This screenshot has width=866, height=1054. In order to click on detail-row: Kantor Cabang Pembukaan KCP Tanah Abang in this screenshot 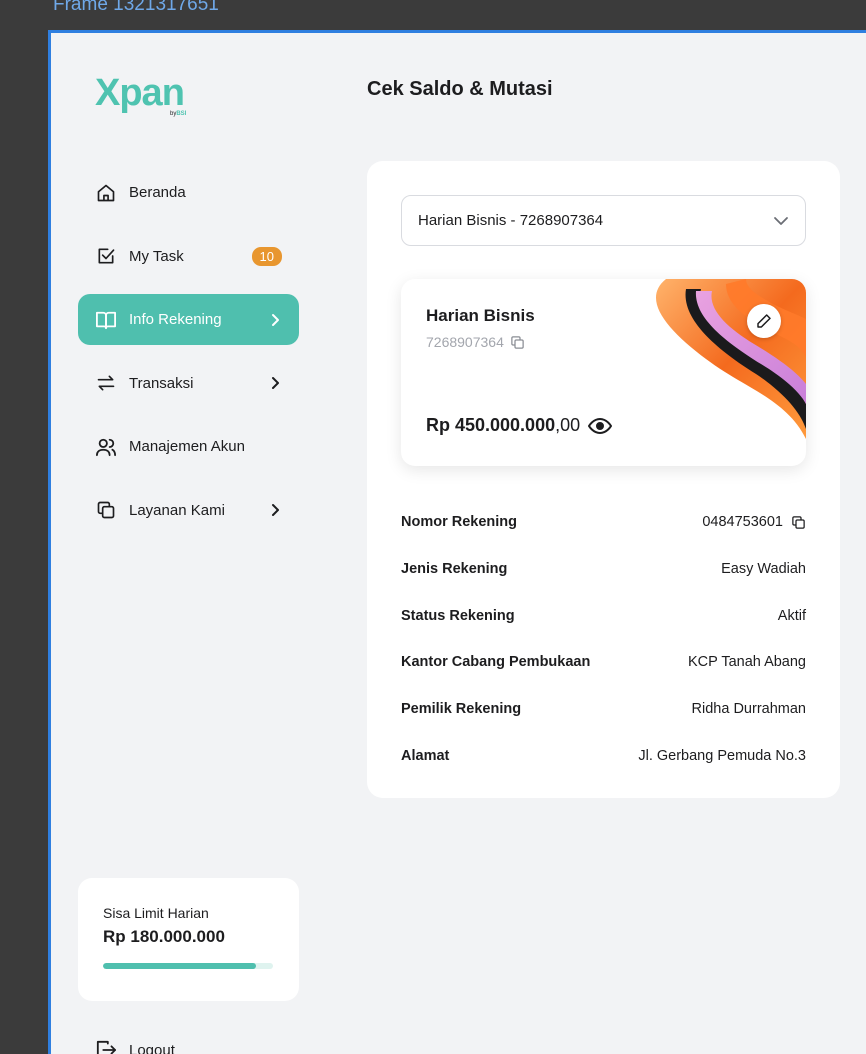, I will do `click(603, 662)`.